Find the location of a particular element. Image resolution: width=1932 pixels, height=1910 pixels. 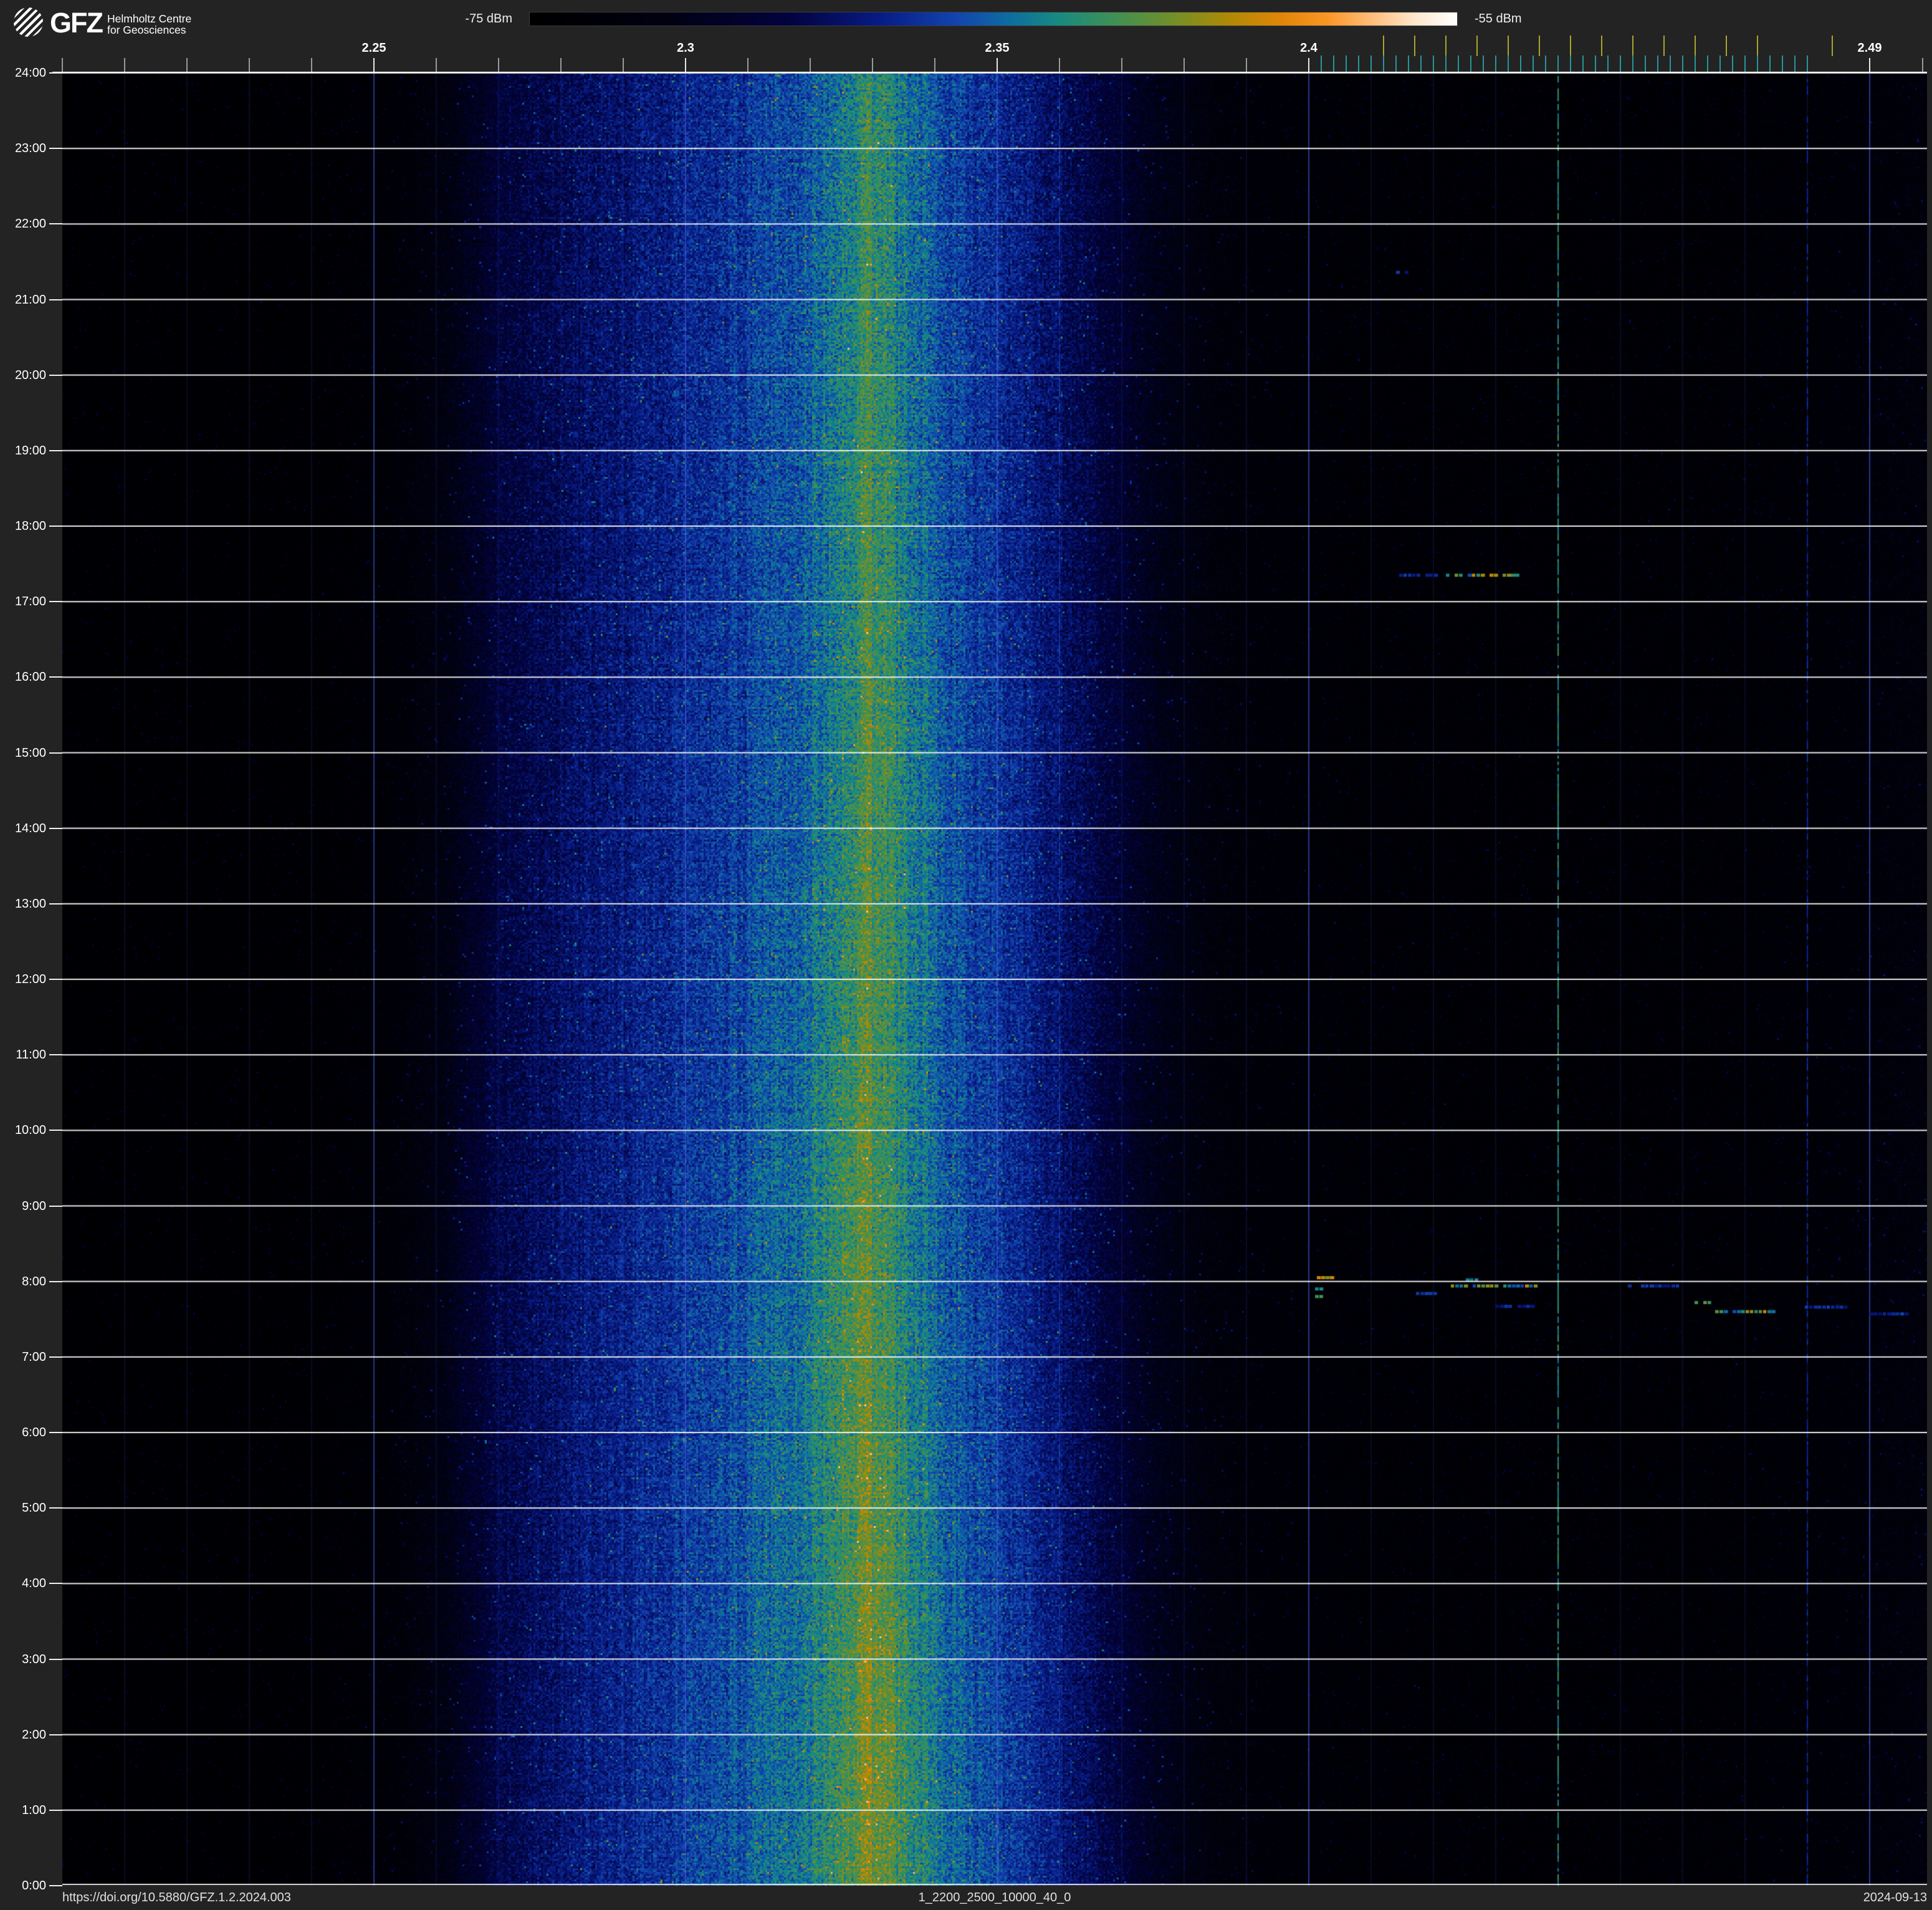

hour-label: 10:00 is located at coordinates (30, 1130).